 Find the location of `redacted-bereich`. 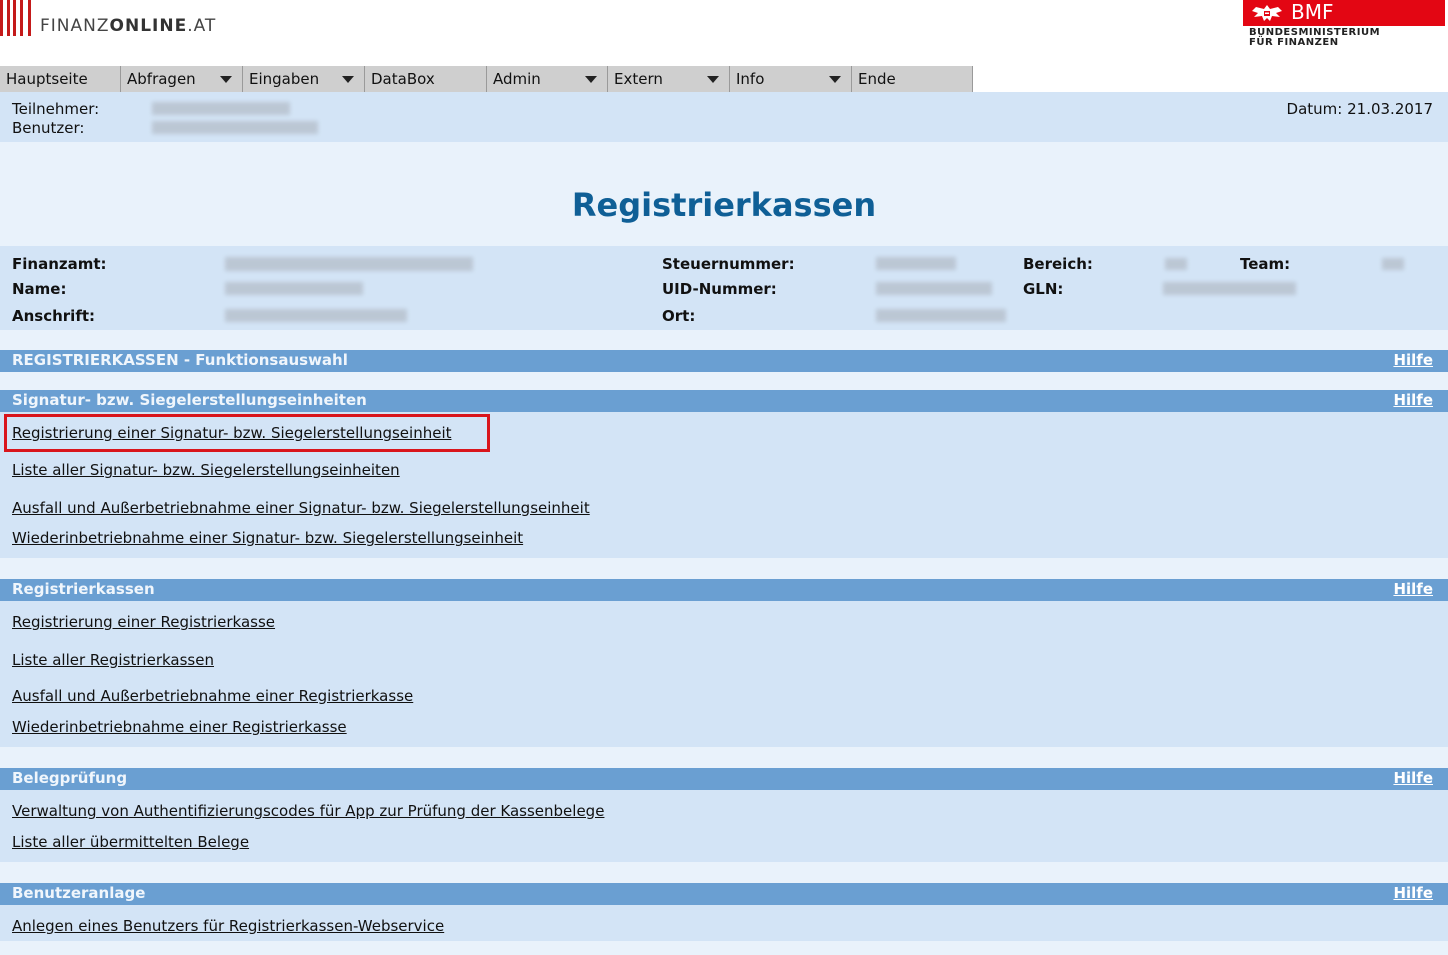

redacted-bereich is located at coordinates (1176, 264).